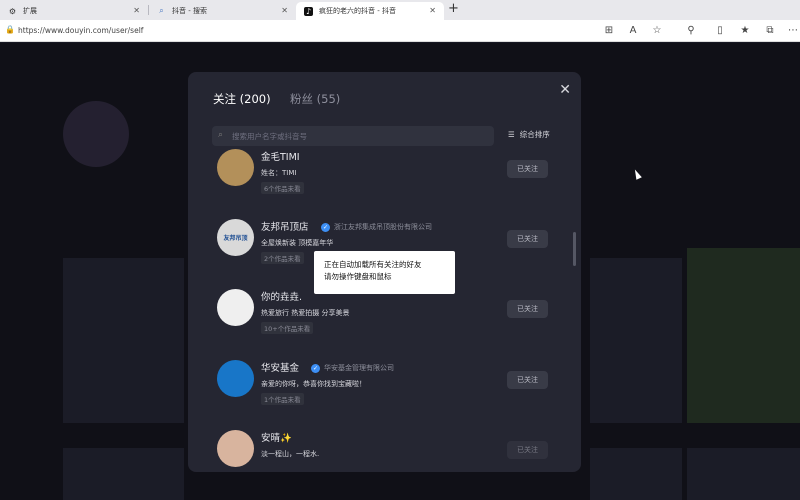 The height and width of the screenshot is (500, 800). What do you see at coordinates (305, 313) in the screenshot?
I see `user-bio: 热爱旅行 热爱拍摄 分享美景` at bounding box center [305, 313].